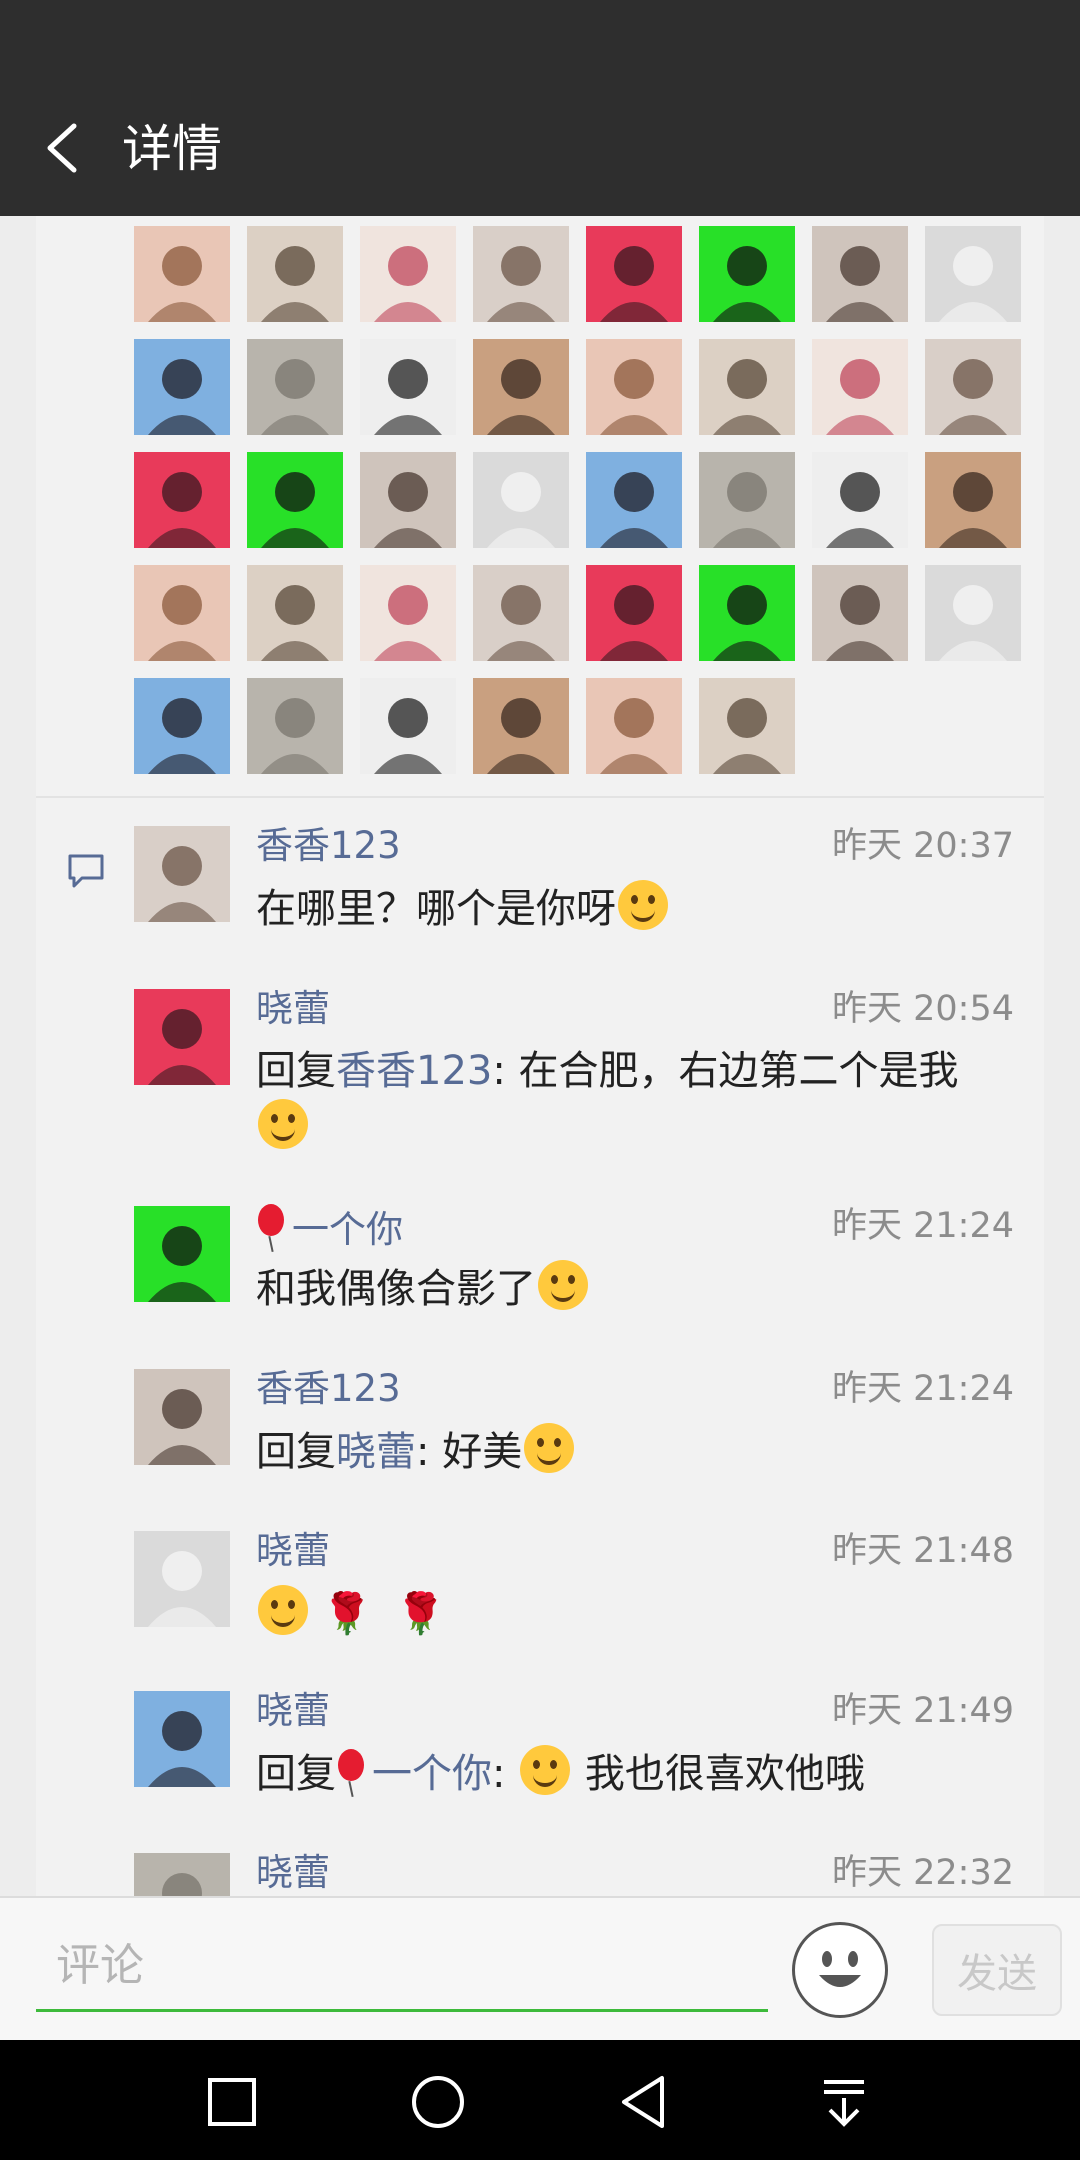  Describe the element at coordinates (626, 1451) in the screenshot. I see `comment-text: 回复晓蕾: 好美` at that location.